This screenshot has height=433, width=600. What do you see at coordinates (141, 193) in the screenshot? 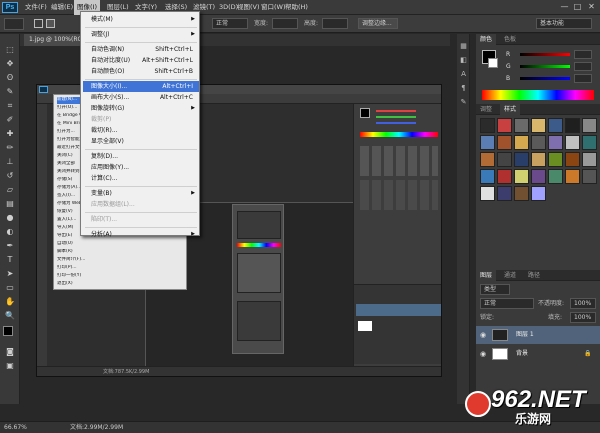
I see `image-menu-item: 变量(B) ▶` at bounding box center [141, 193].